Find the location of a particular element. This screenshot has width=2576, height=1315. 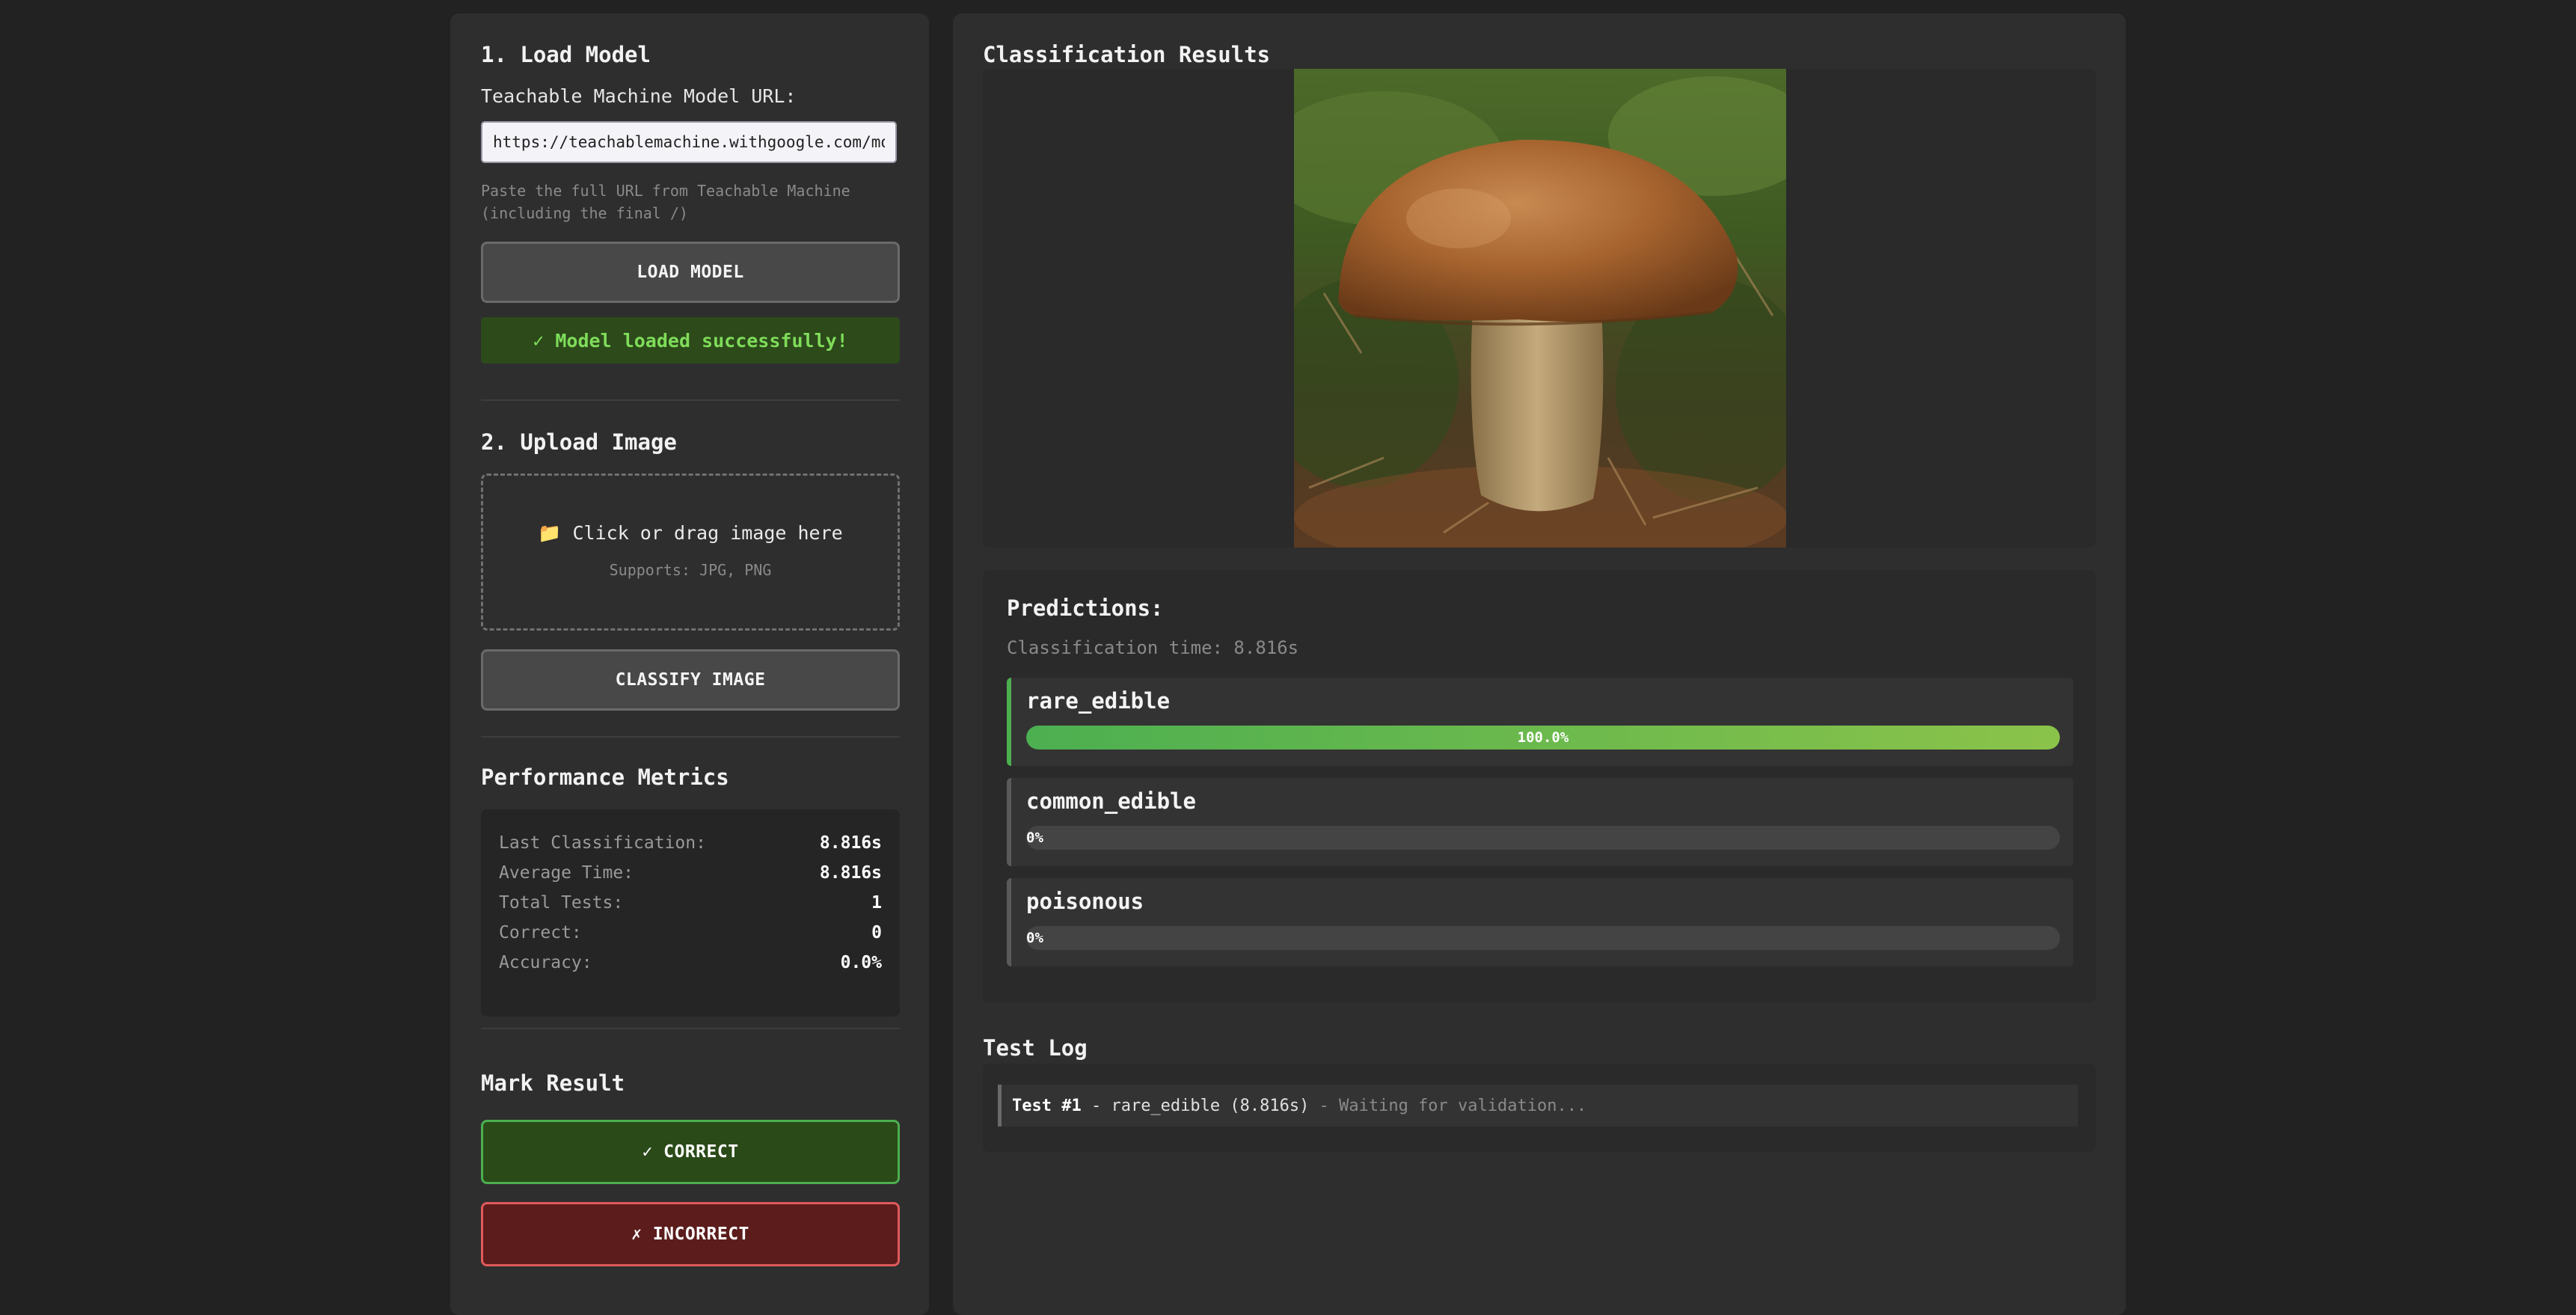

load-model-heading: 1. Load Model is located at coordinates (566, 54).